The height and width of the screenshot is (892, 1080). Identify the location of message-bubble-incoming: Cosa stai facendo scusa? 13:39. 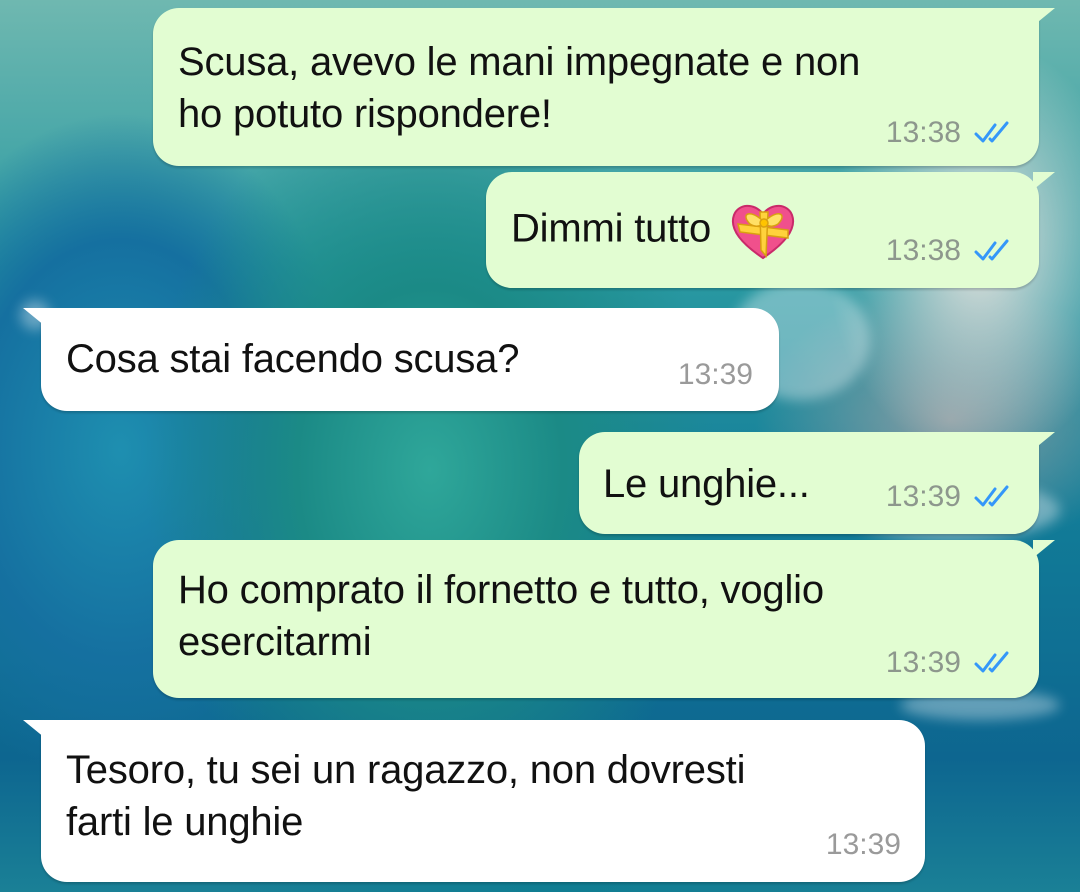
(401, 359).